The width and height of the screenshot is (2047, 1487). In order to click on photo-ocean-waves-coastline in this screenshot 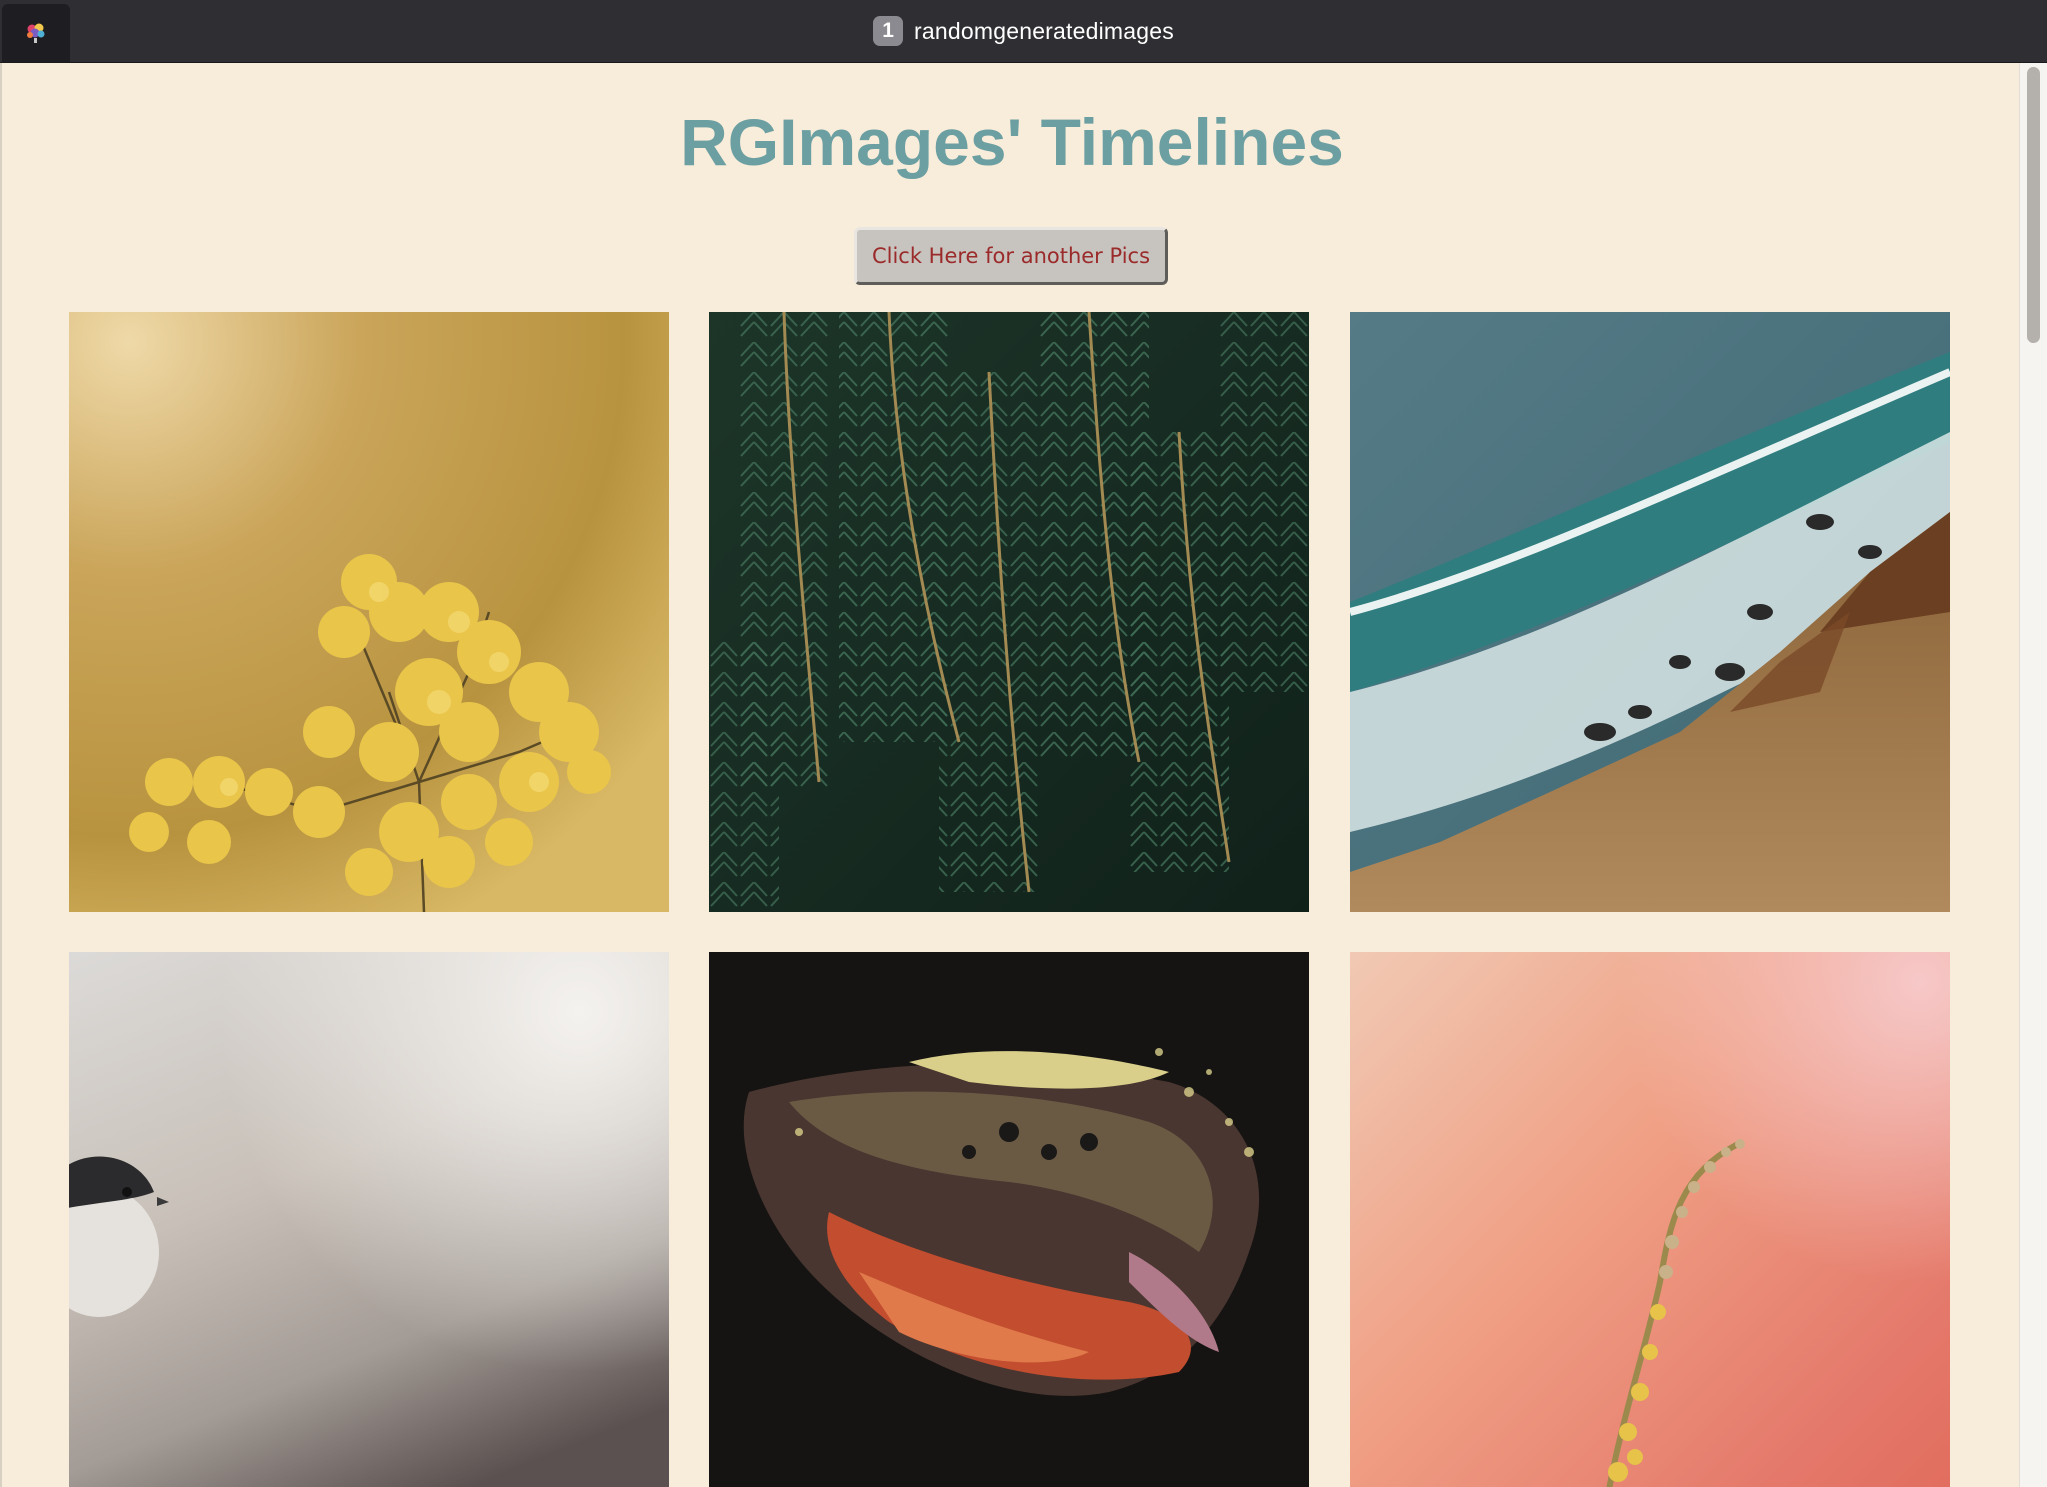, I will do `click(1650, 612)`.